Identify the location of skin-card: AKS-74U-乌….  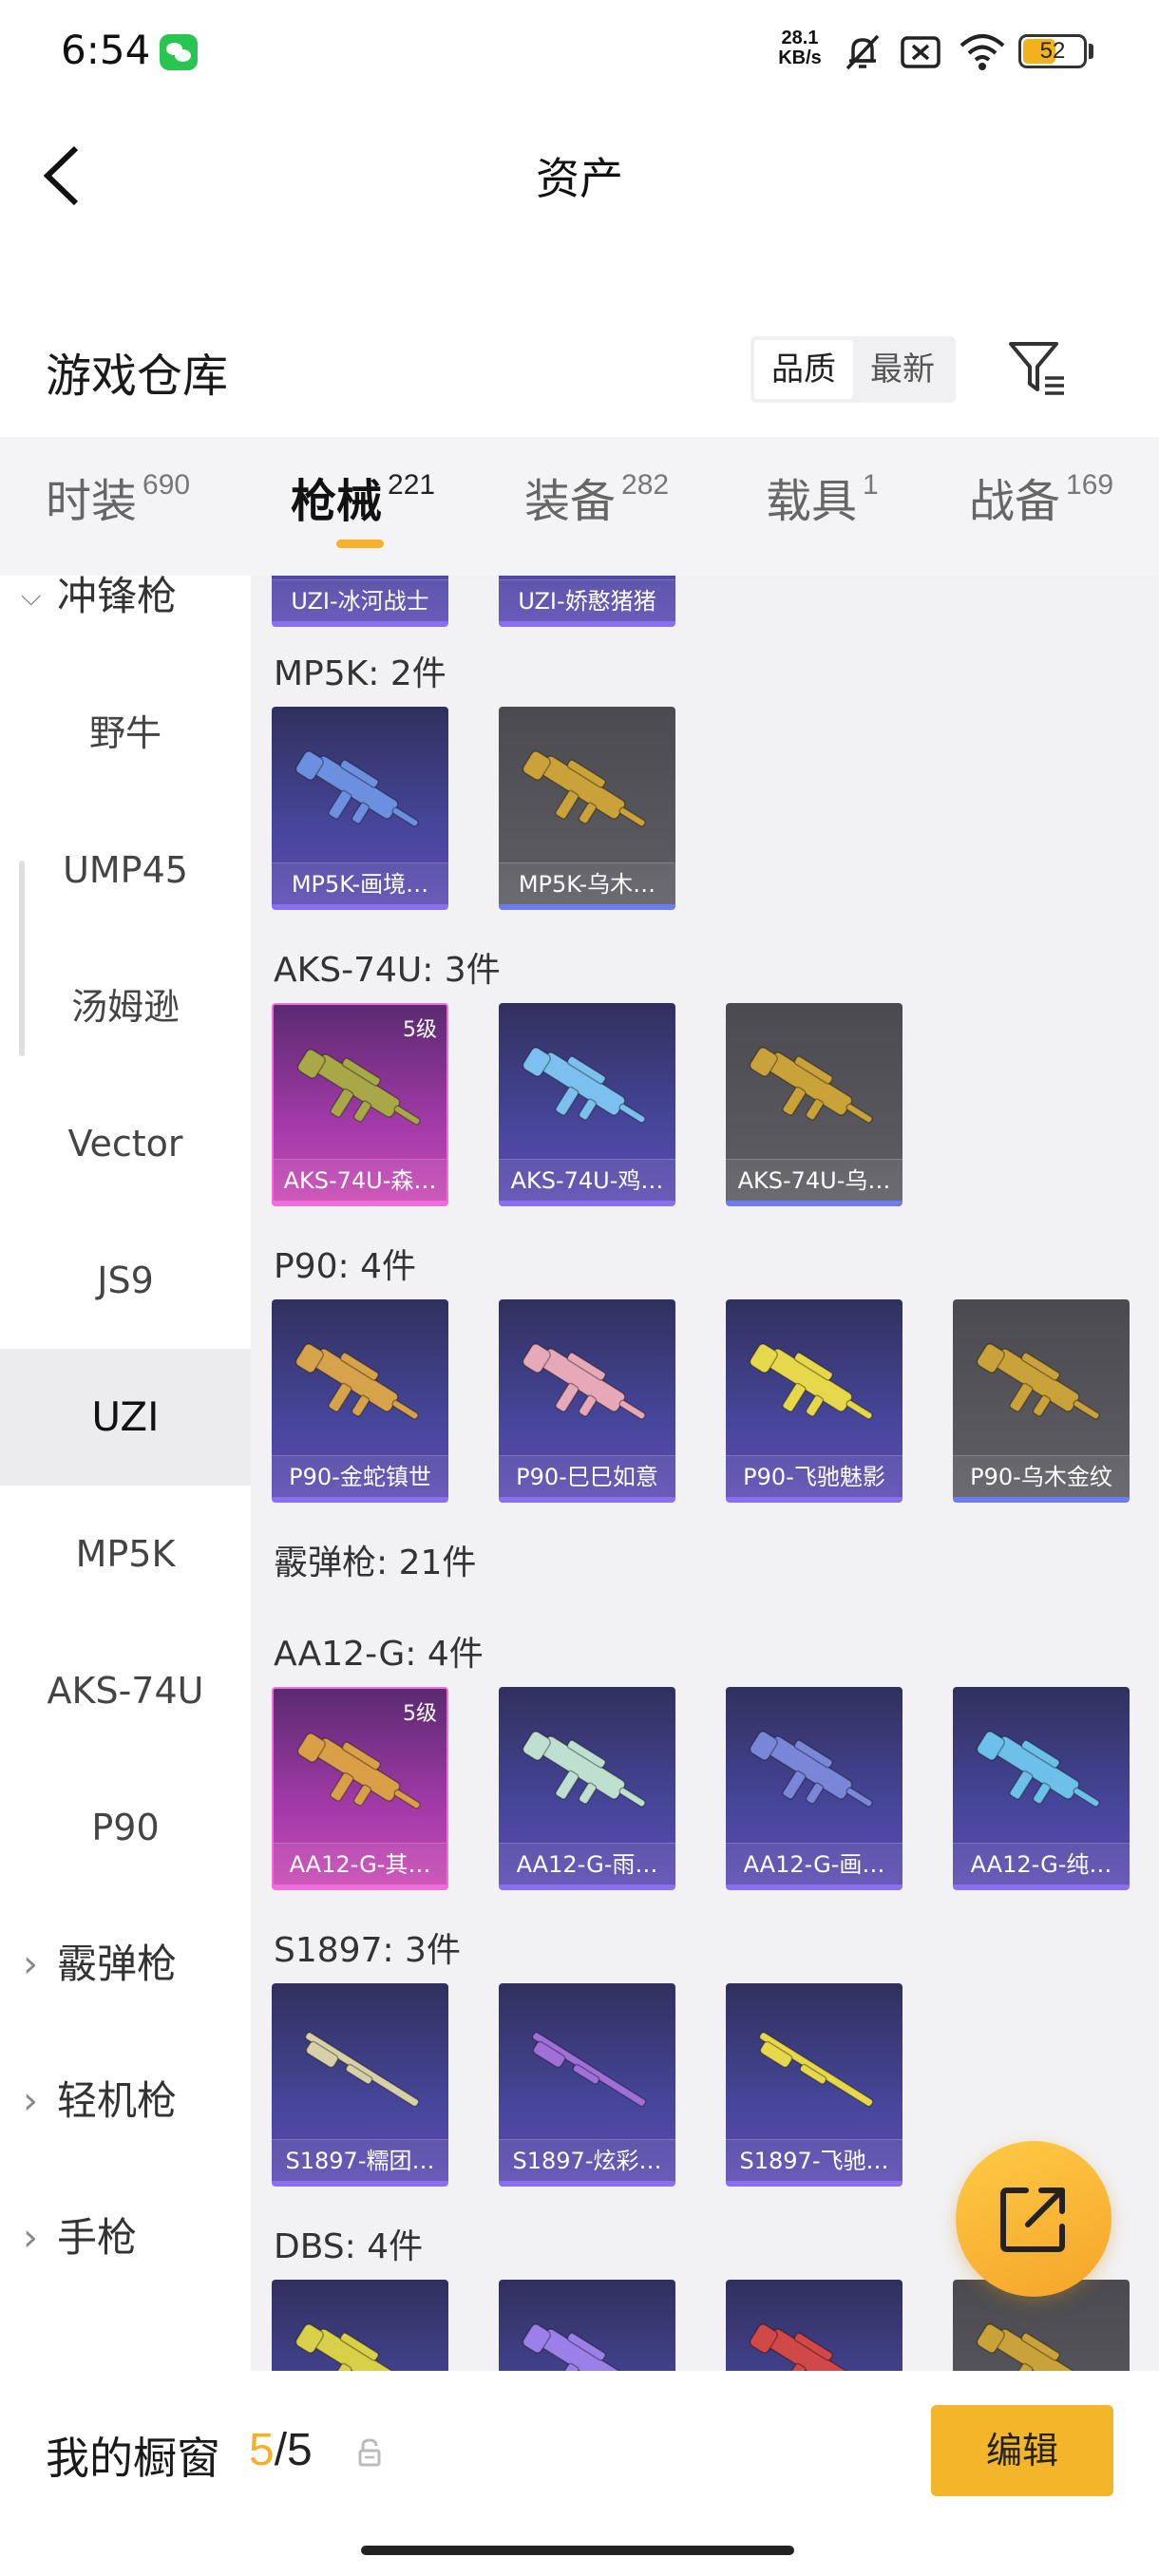
(814, 1104).